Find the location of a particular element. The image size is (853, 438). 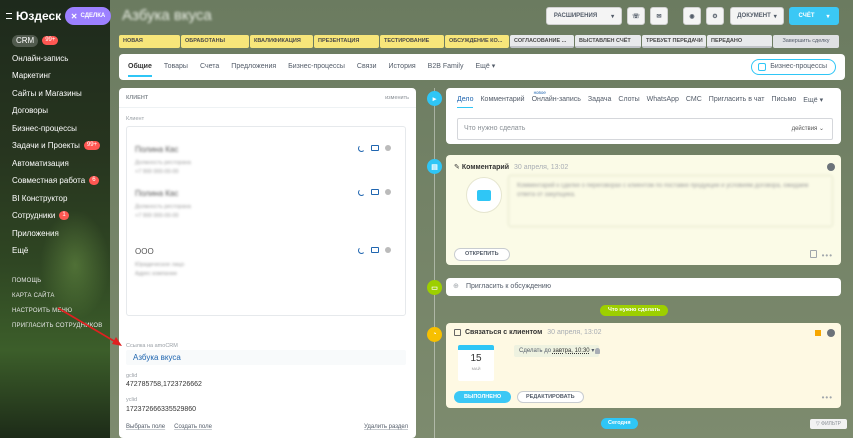

stage-item: ТЕСТИРОВАНИЕ is located at coordinates (412, 41).